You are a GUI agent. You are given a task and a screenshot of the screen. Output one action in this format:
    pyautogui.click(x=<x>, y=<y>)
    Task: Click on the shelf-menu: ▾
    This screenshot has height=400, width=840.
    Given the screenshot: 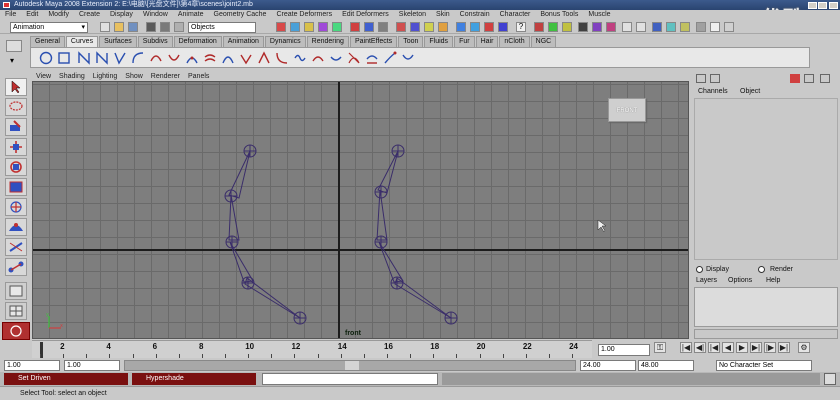 What is the action you would take?
    pyautogui.click(x=15, y=52)
    